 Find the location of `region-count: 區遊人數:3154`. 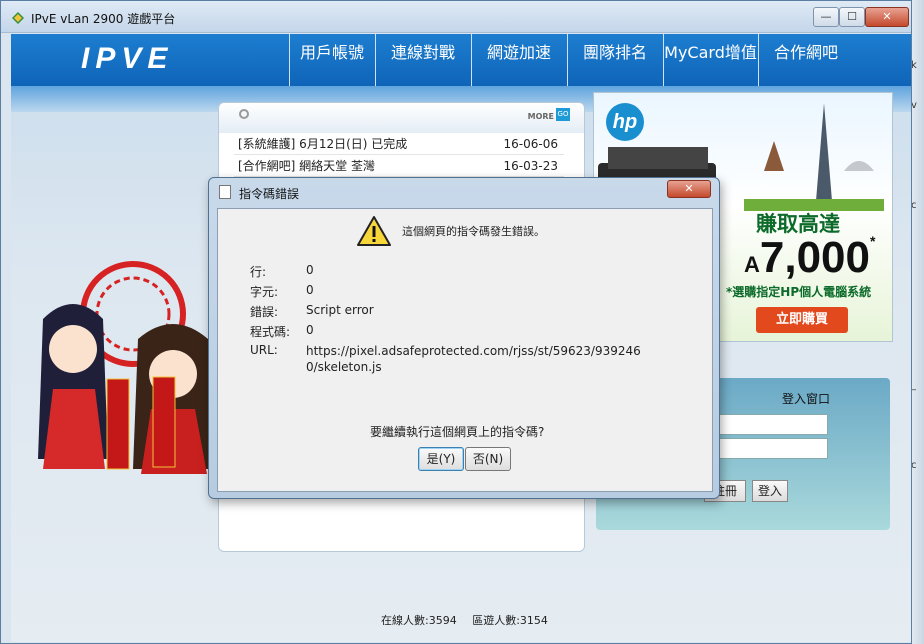

region-count: 區遊人數:3154 is located at coordinates (510, 620).